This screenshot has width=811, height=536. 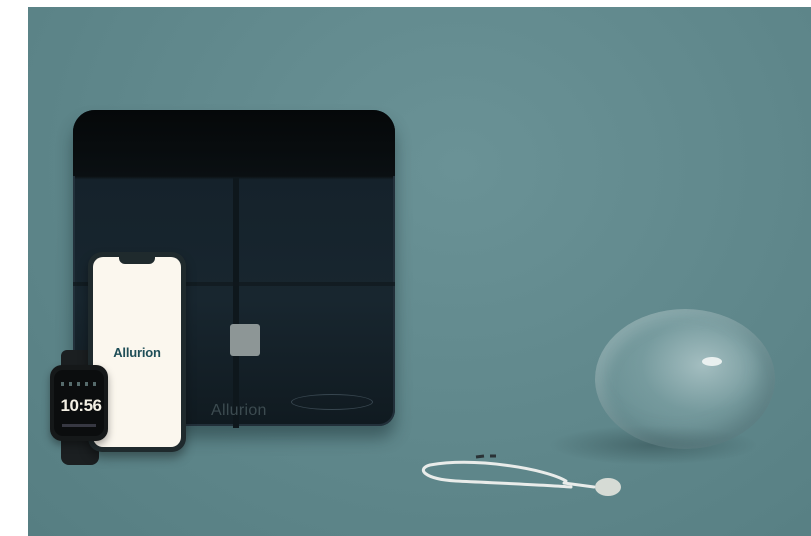 What do you see at coordinates (712, 361) in the screenshot?
I see `balloon-highlight` at bounding box center [712, 361].